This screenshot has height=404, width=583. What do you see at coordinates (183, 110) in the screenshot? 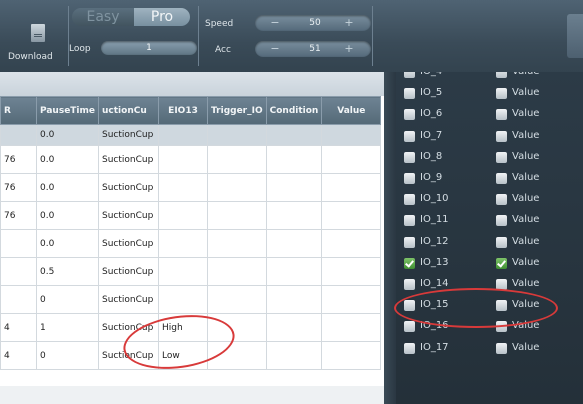
I see `column-header-eio13: EIO13` at bounding box center [183, 110].